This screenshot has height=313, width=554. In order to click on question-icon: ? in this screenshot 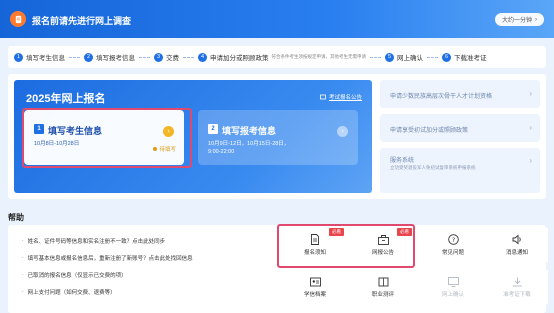, I will do `click(453, 239)`.